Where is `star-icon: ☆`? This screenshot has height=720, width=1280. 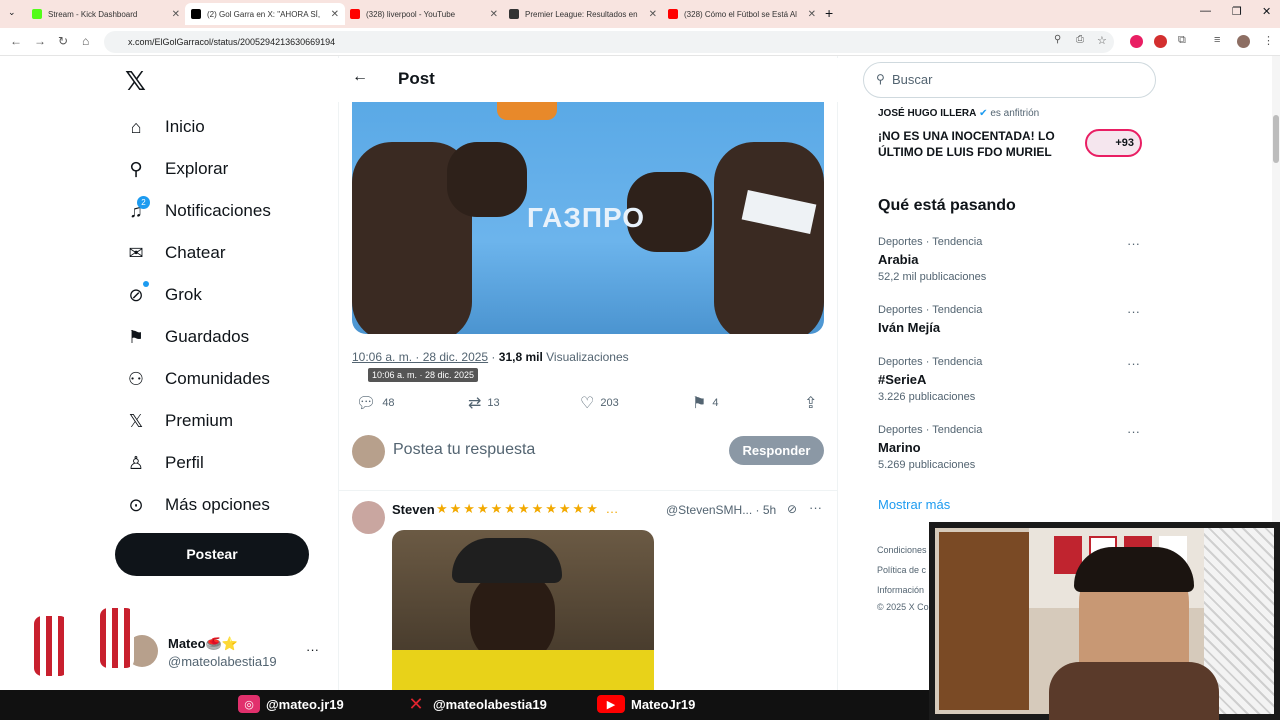 star-icon: ☆ is located at coordinates (1102, 40).